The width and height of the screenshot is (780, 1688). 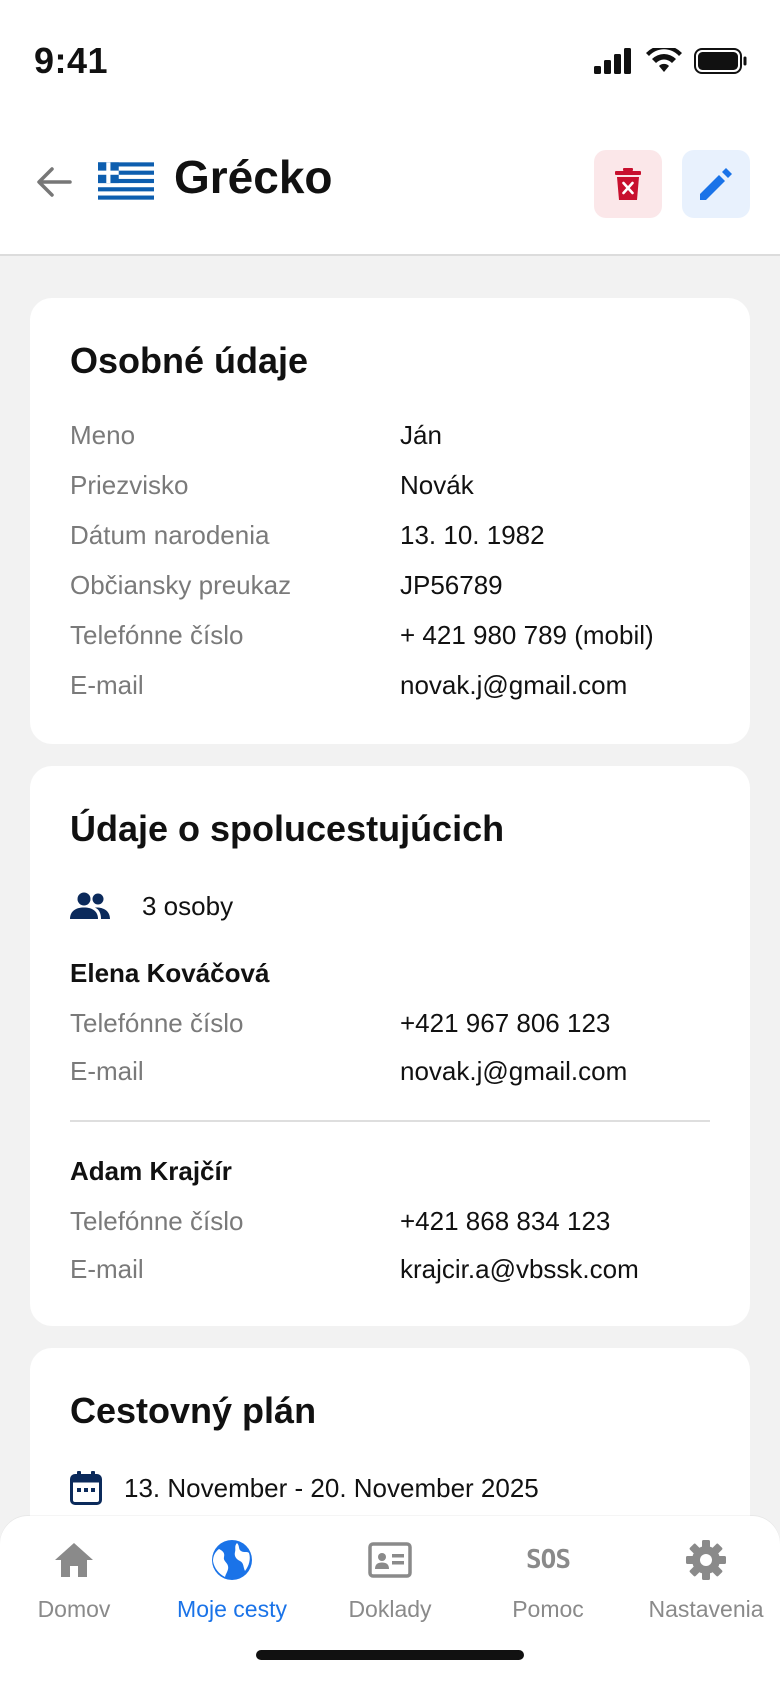 What do you see at coordinates (232, 1560) in the screenshot?
I see `globe-icon` at bounding box center [232, 1560].